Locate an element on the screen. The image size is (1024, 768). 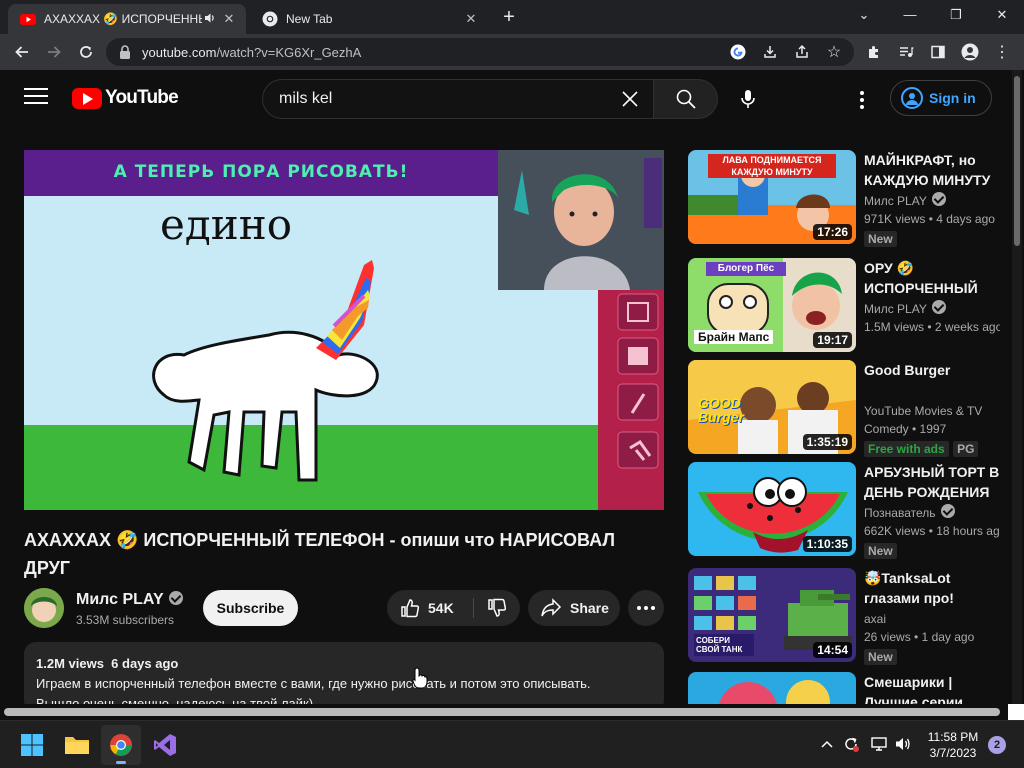
video-title: Смешарики | Лучшие серии is located at coordinates (914, 689).